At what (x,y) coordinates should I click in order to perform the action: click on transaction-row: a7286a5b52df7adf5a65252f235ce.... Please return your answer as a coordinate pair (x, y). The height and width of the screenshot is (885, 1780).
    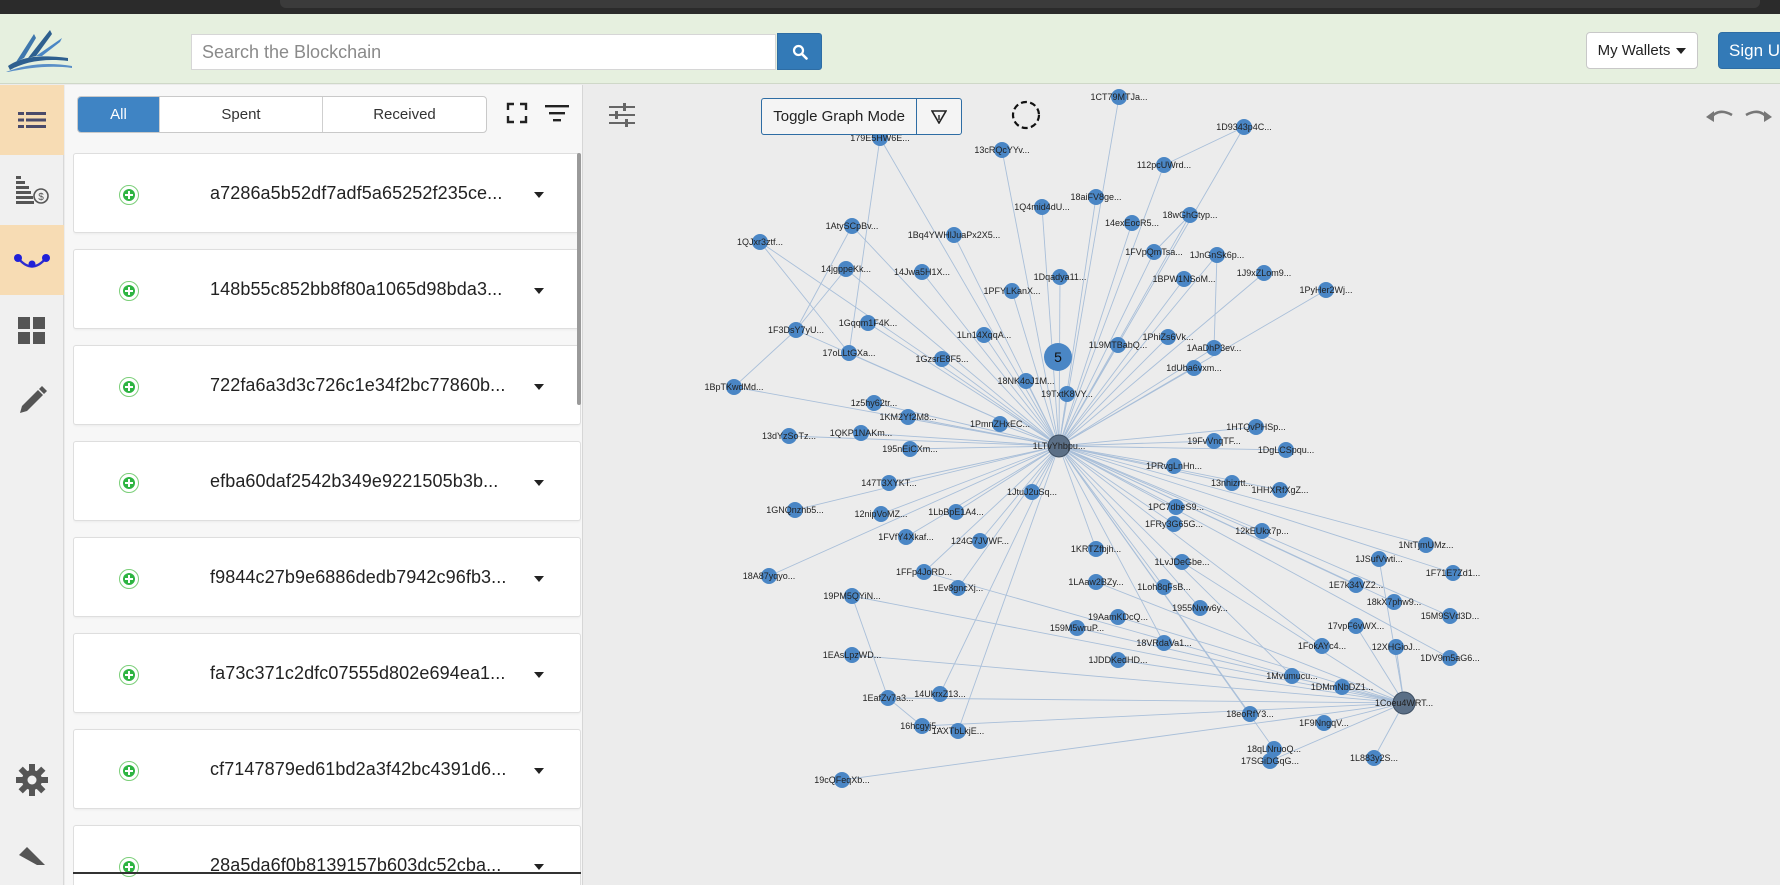
    Looking at the image, I should click on (327, 193).